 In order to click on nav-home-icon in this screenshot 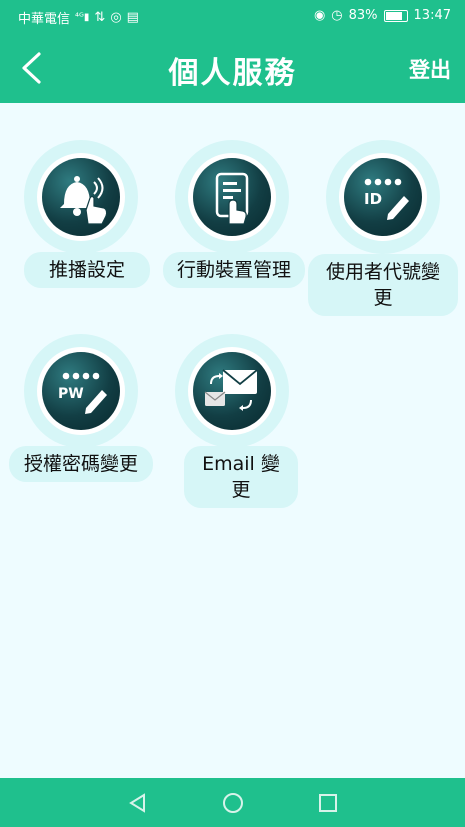, I will do `click(233, 803)`.